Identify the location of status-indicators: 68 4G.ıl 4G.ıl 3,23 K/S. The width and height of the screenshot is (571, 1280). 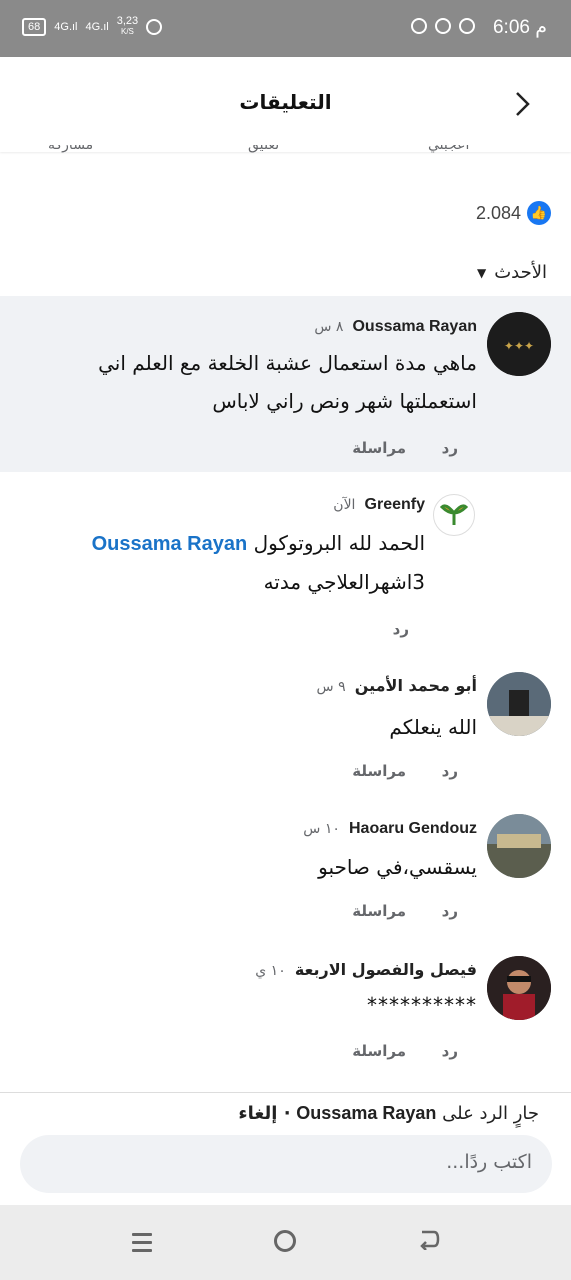
(92, 26).